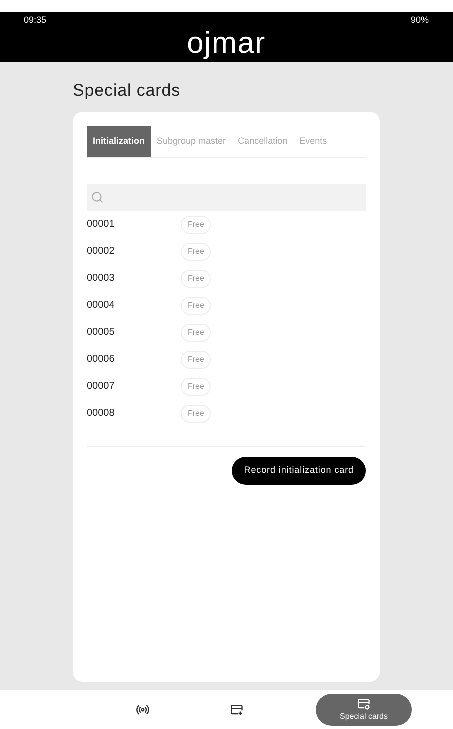  What do you see at coordinates (237, 709) in the screenshot?
I see `card-plus-icon` at bounding box center [237, 709].